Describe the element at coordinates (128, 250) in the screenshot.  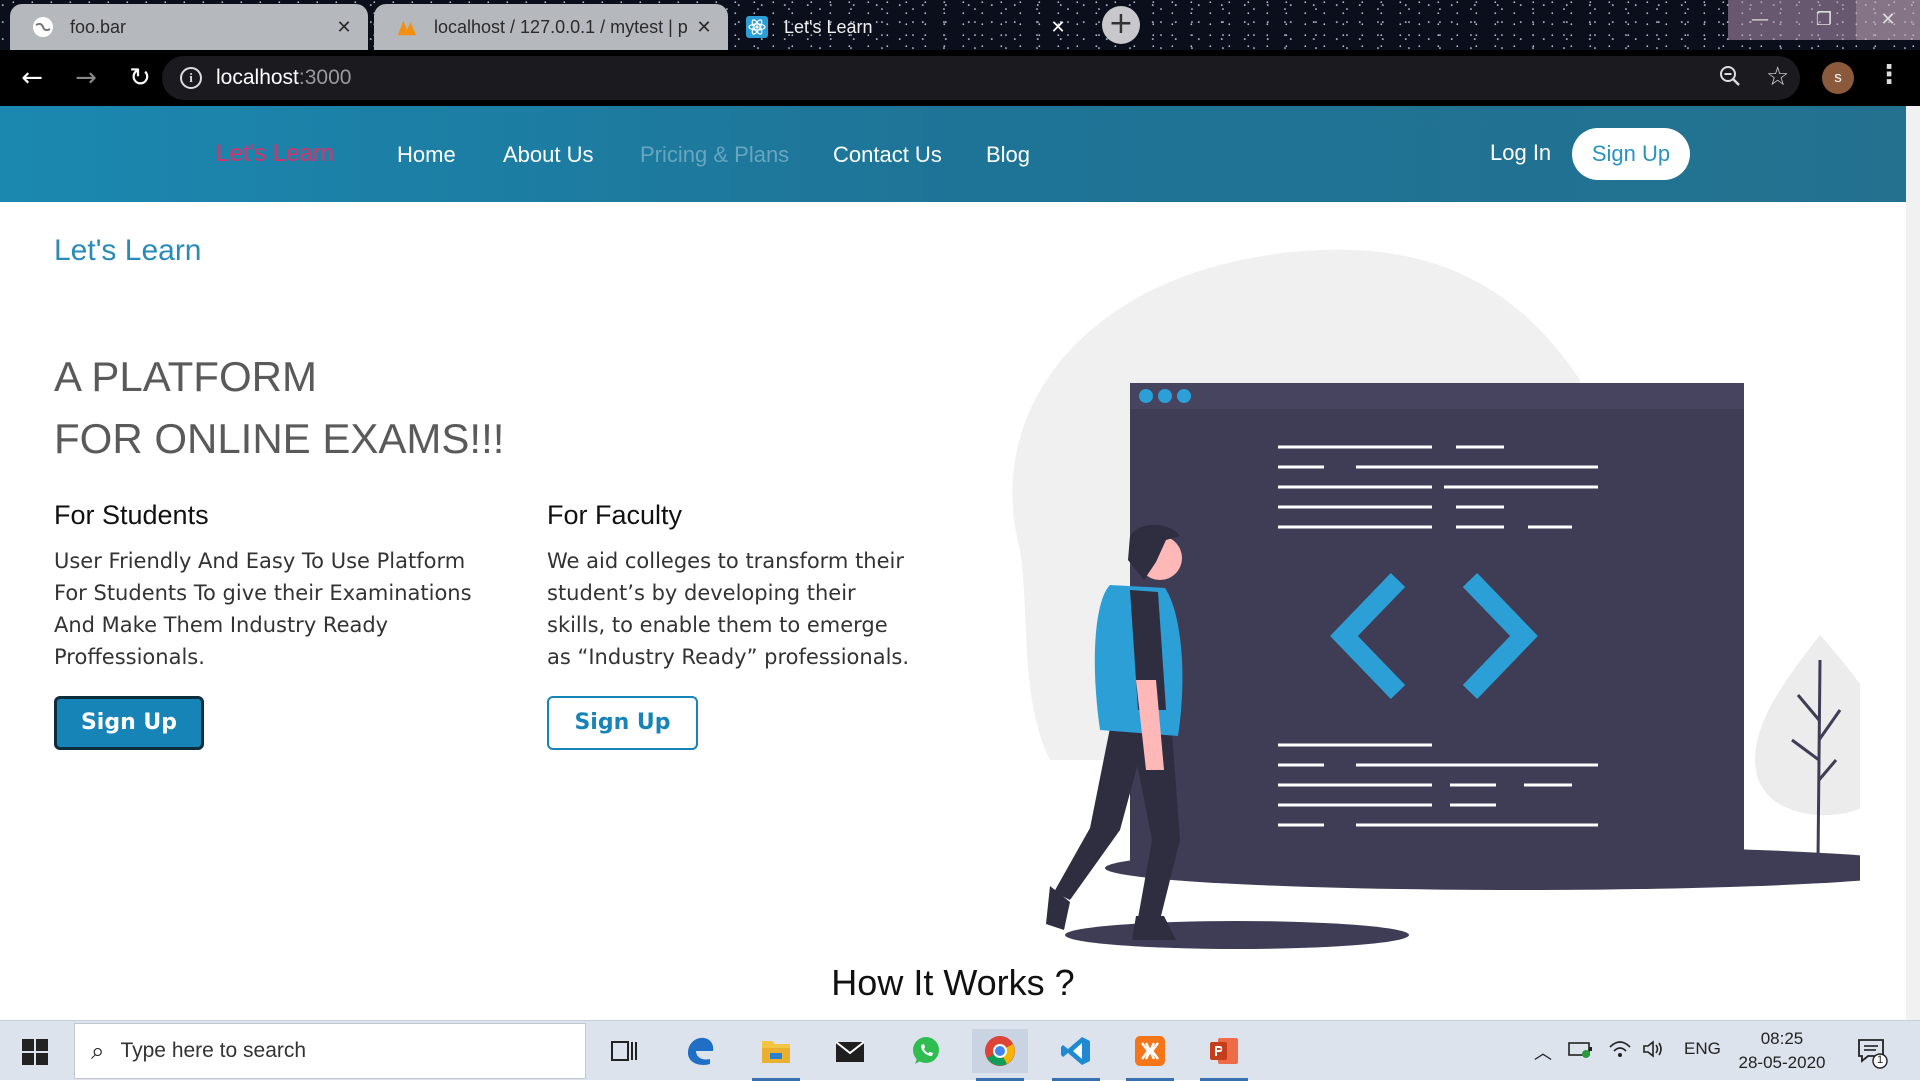
I see `page-title: Let's Learn` at that location.